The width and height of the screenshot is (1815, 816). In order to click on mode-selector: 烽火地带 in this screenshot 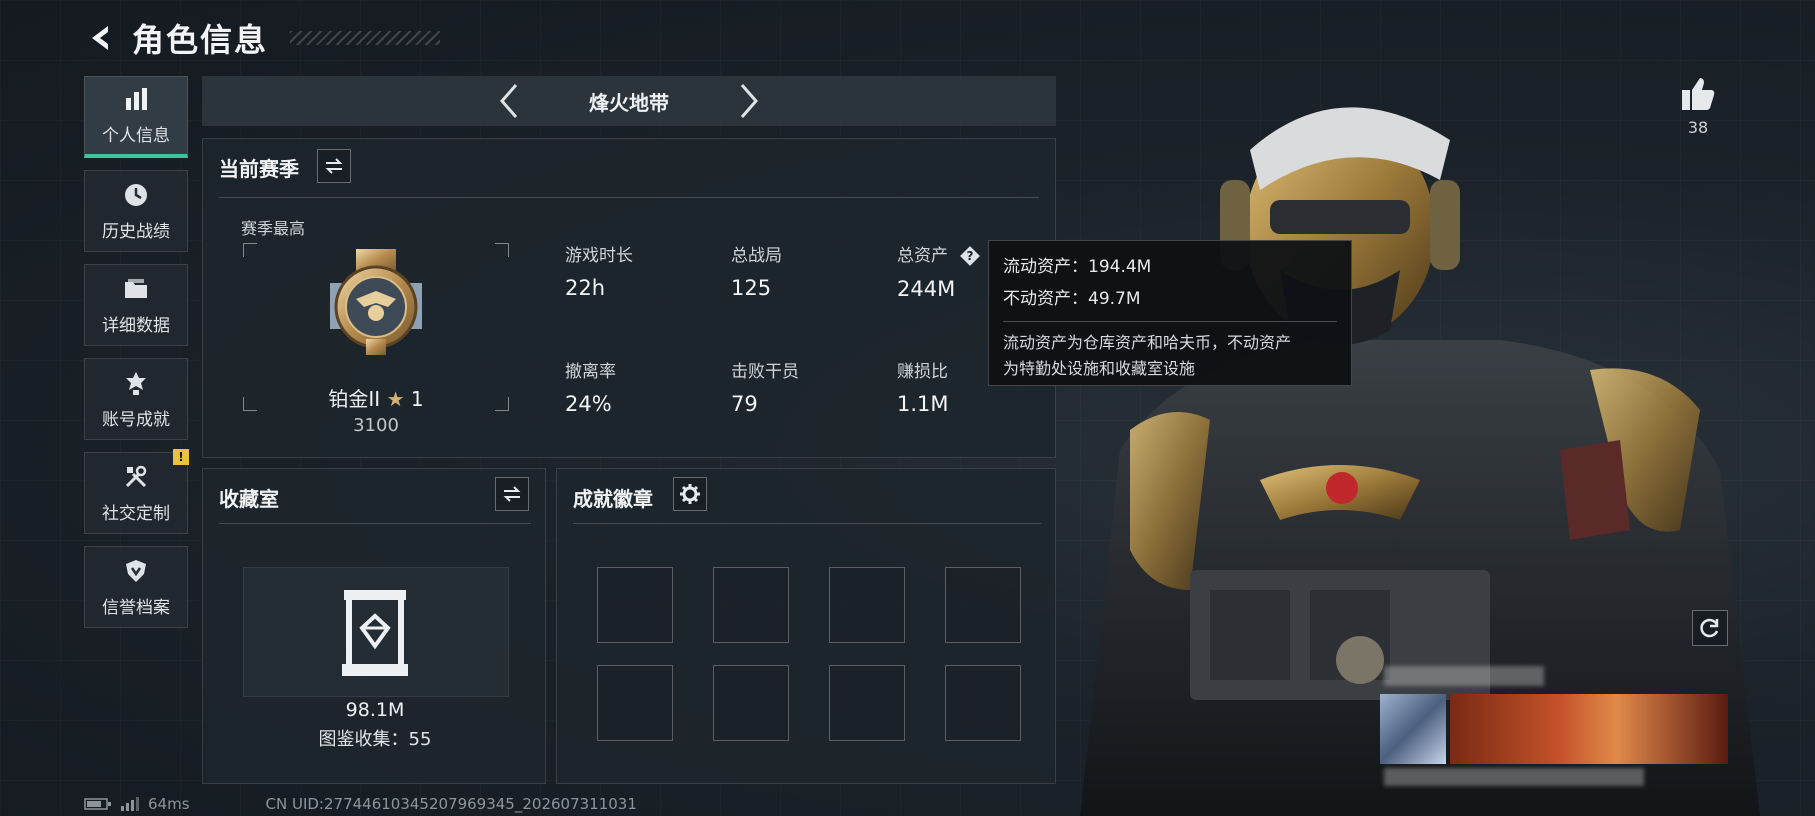, I will do `click(629, 101)`.